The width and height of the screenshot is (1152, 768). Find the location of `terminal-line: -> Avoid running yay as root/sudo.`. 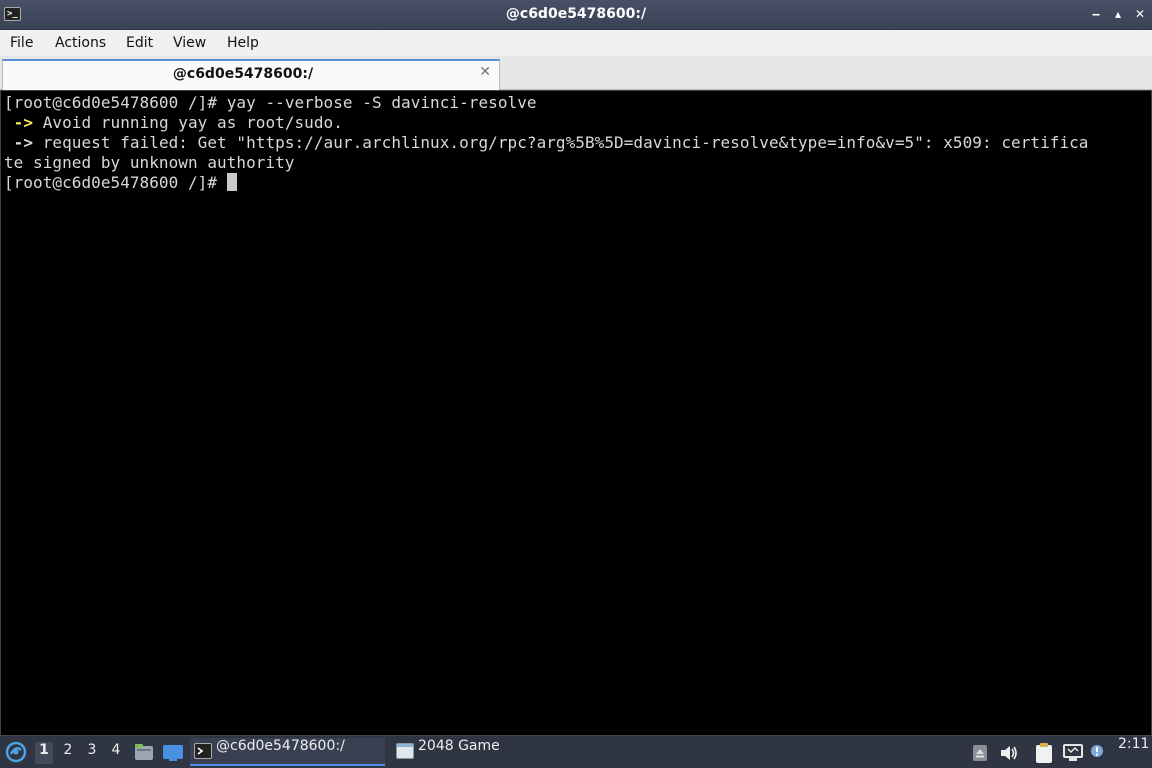

terminal-line: -> Avoid running yay as root/sudo. is located at coordinates (173, 123).